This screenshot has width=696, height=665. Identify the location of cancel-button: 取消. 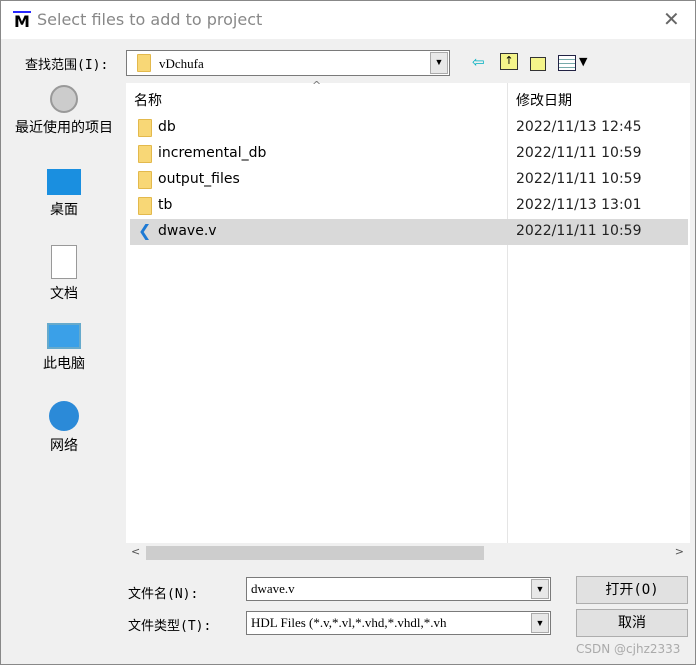
(632, 623).